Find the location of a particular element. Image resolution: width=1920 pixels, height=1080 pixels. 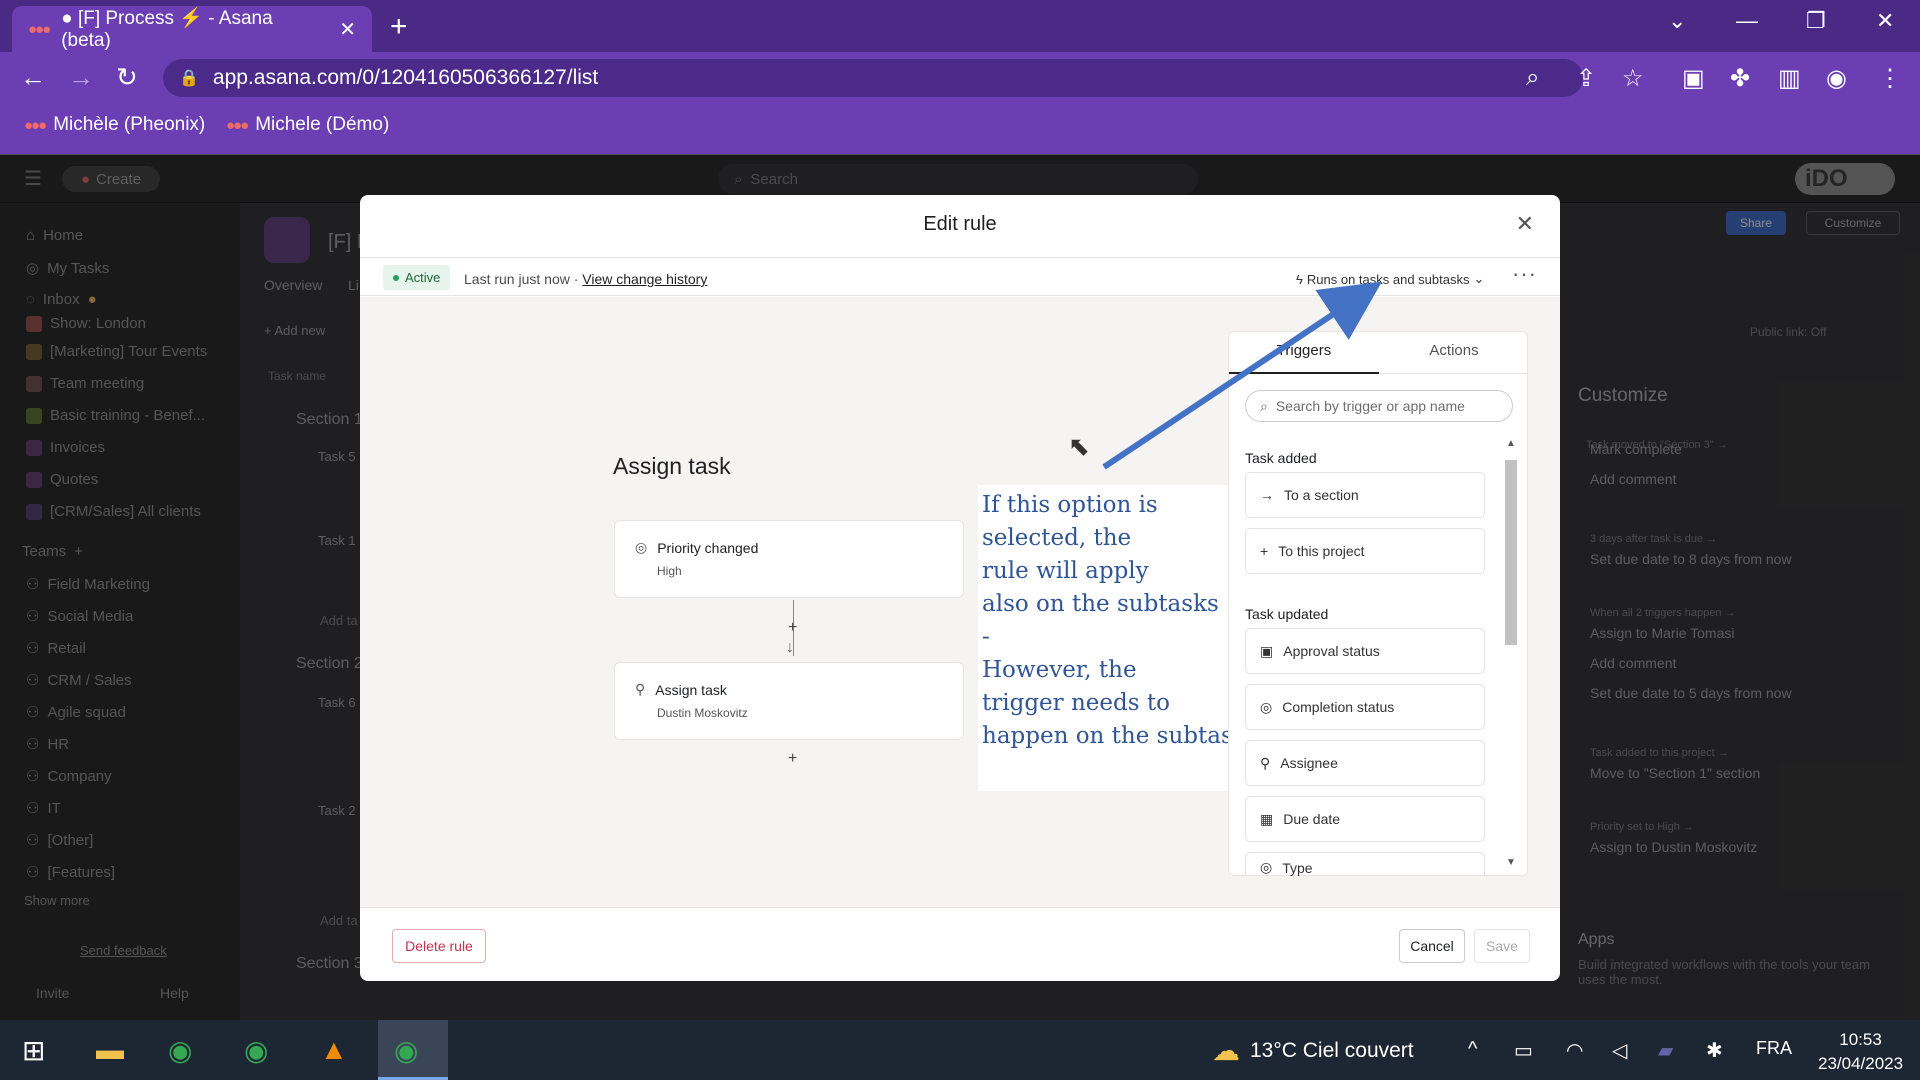

approval-icon: ▣ is located at coordinates (1267, 650).